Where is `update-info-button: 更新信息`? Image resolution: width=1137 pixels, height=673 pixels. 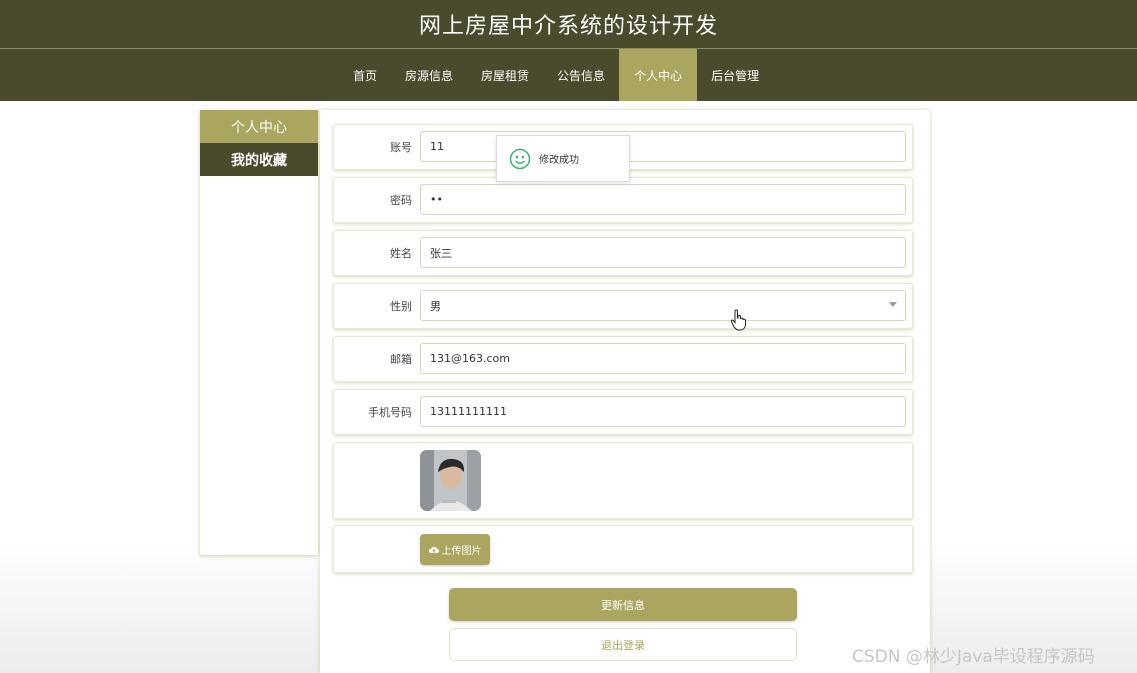 update-info-button: 更新信息 is located at coordinates (623, 604).